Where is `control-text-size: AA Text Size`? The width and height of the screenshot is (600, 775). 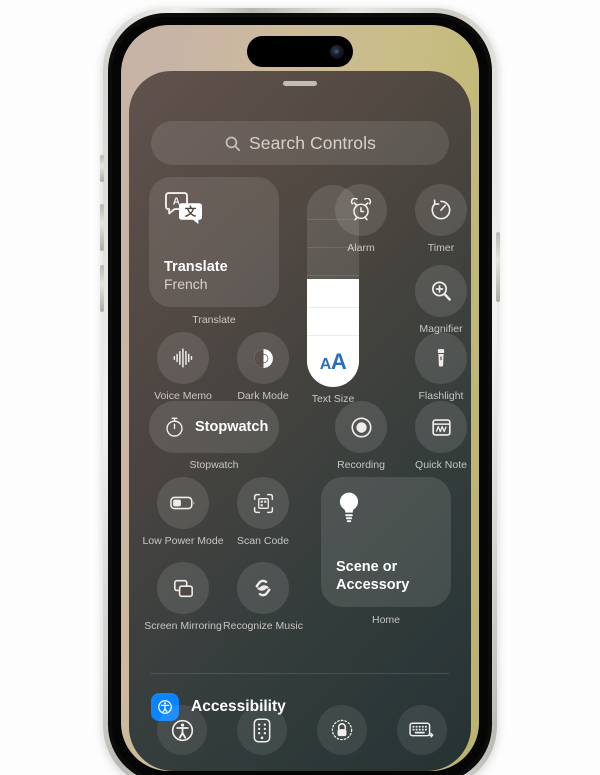 control-text-size: AA Text Size is located at coordinates (333, 295).